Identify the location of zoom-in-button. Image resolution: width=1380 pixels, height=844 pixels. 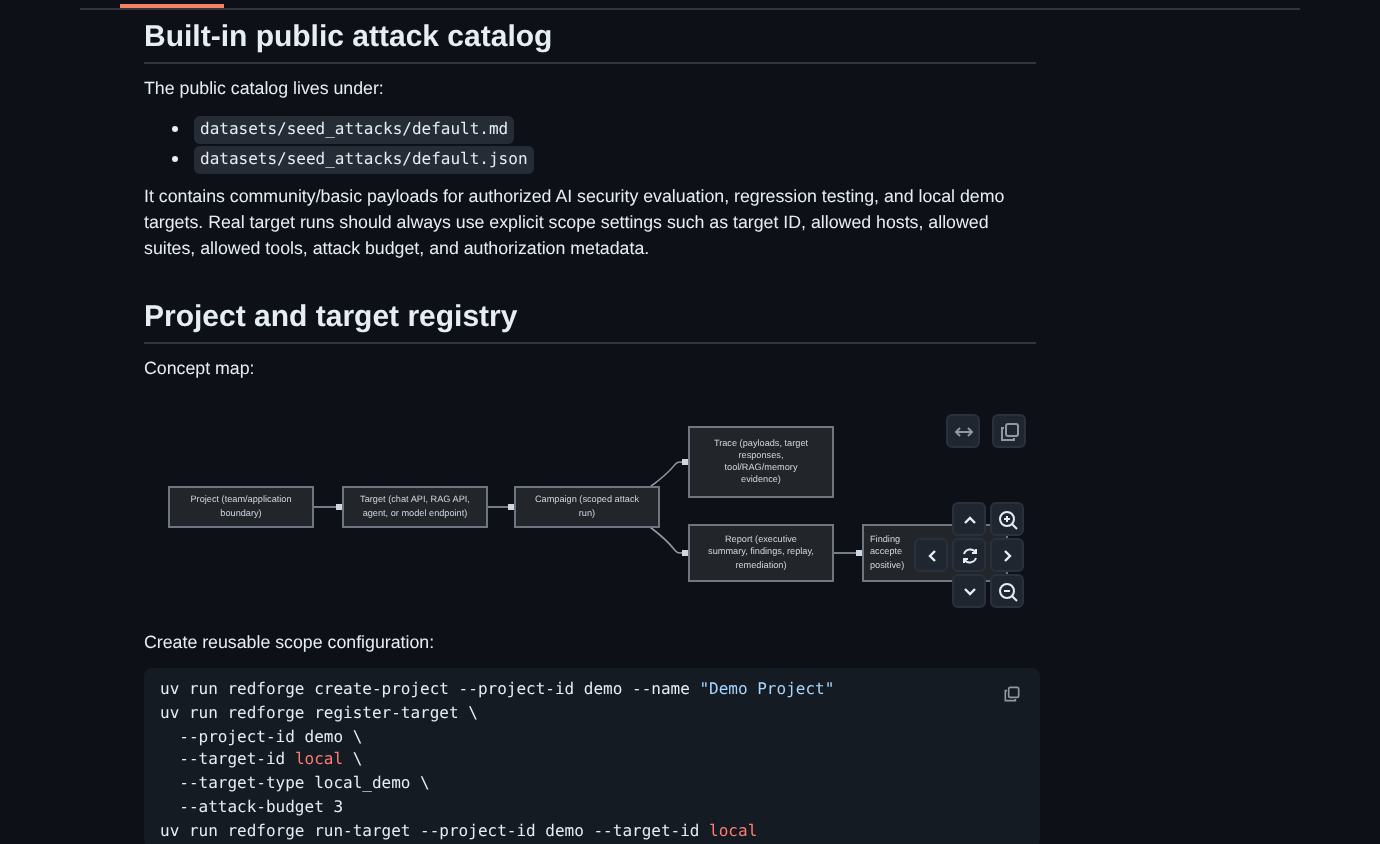
(1007, 519).